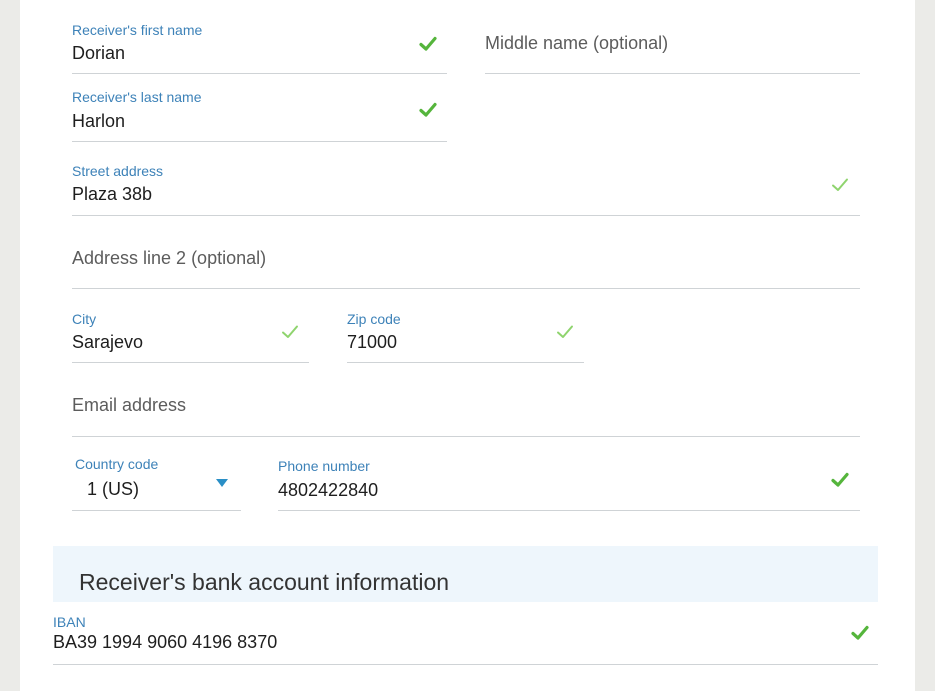 The image size is (935, 691). I want to click on email-field: Email address, so click(466, 409).